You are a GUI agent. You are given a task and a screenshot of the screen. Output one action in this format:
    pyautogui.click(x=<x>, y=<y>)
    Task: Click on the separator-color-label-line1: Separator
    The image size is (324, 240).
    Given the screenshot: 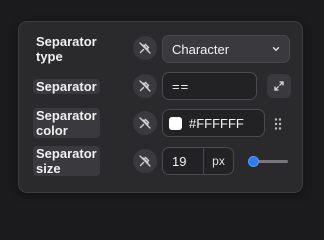 What is the action you would take?
    pyautogui.click(x=66, y=115)
    